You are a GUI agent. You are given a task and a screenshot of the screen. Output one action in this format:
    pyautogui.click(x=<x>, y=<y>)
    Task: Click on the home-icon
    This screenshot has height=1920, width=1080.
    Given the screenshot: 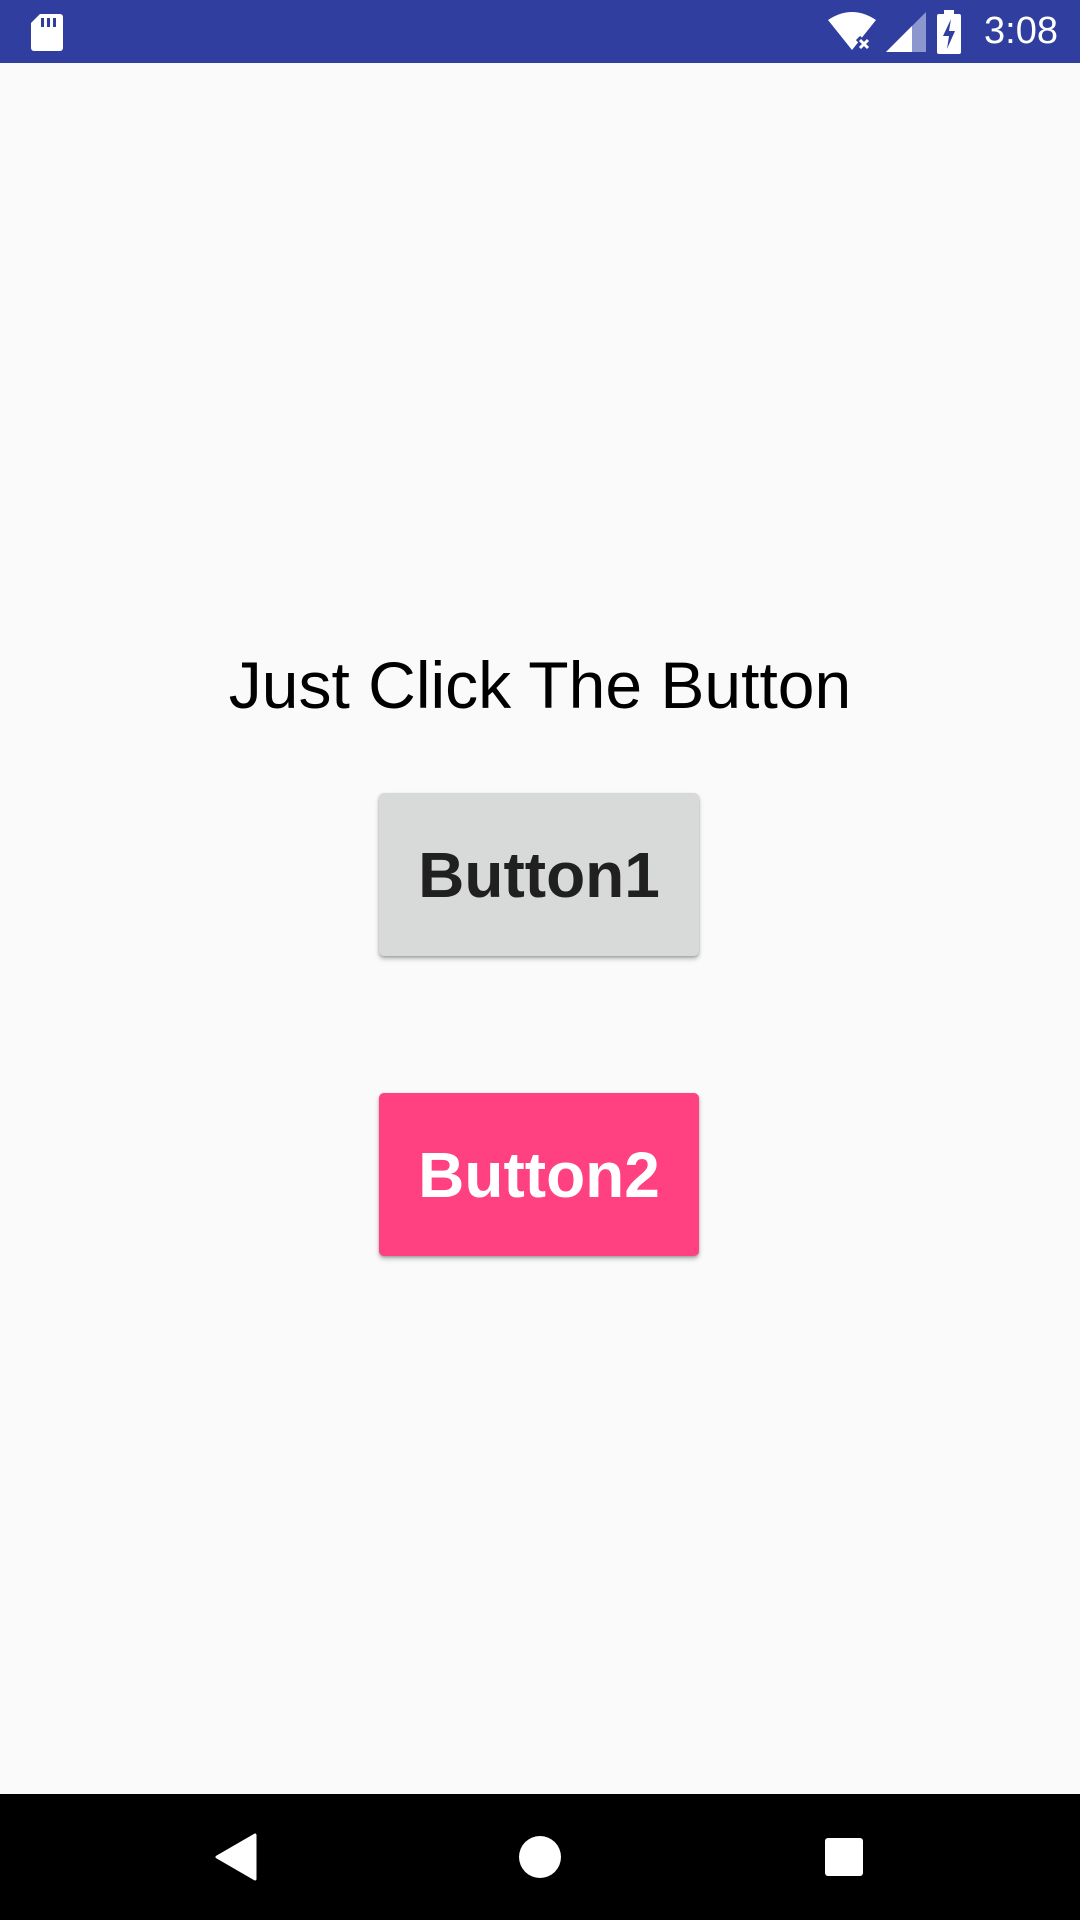 What is the action you would take?
    pyautogui.click(x=540, y=1857)
    